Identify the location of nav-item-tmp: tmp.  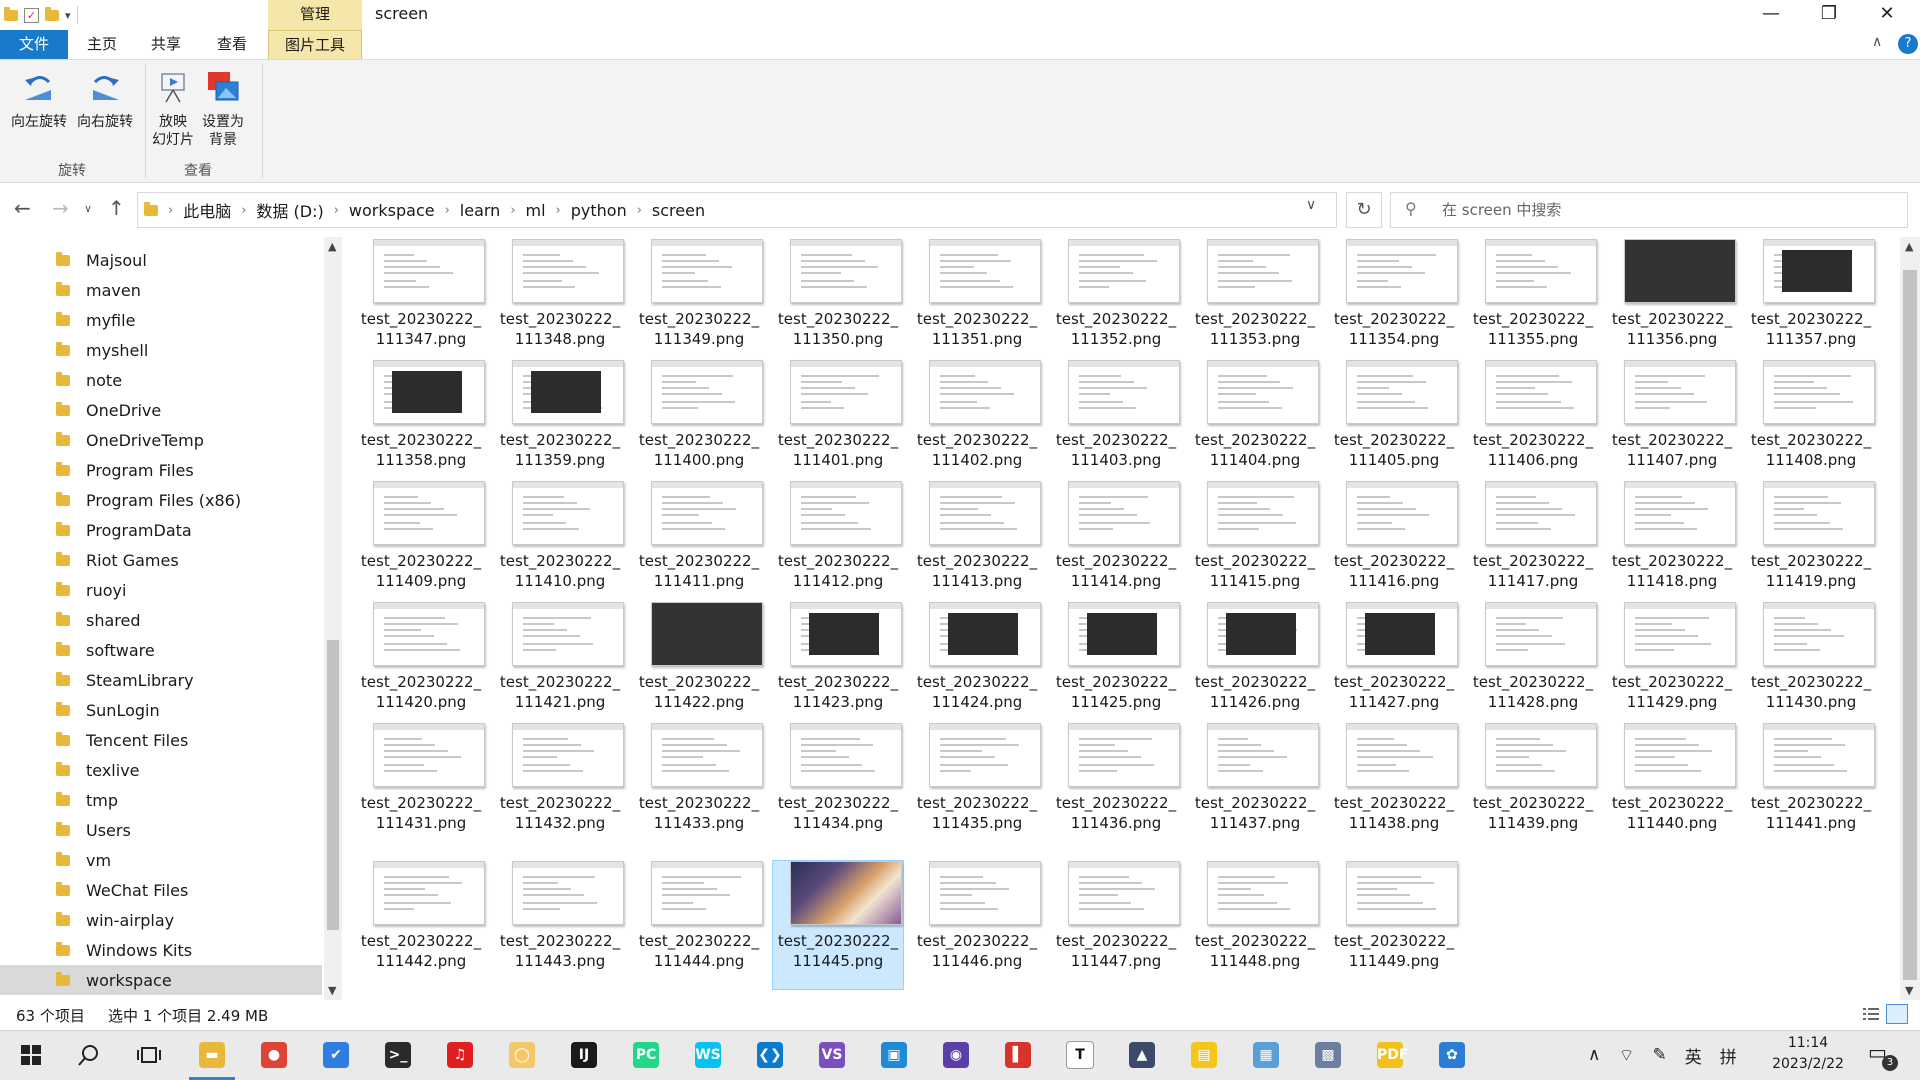
(161, 800).